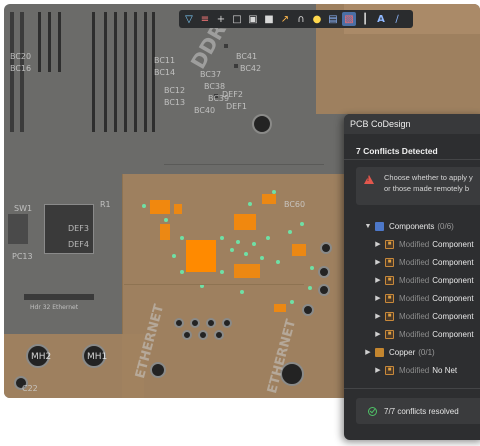 This screenshot has width=480, height=446. Describe the element at coordinates (21, 68) in the screenshot. I see `silk-label: BC16` at that location.